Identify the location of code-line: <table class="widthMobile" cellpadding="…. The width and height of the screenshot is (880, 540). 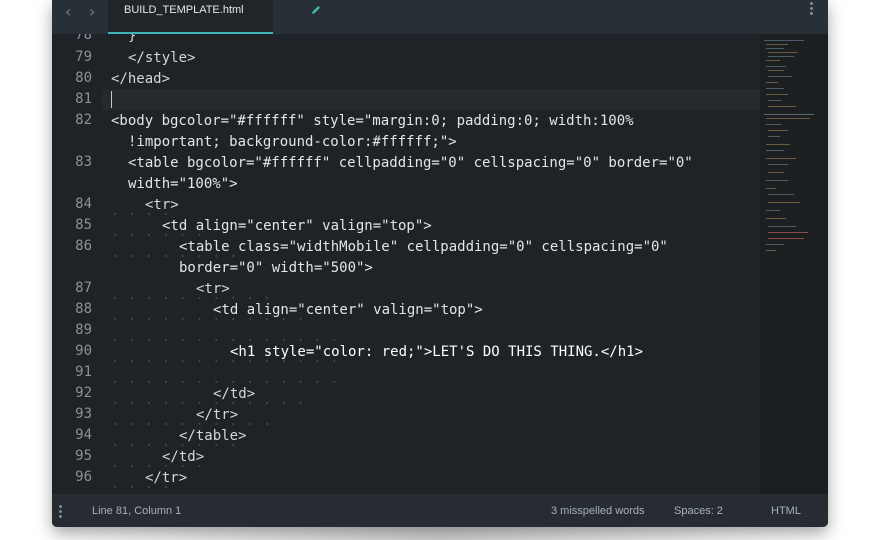
(423, 247).